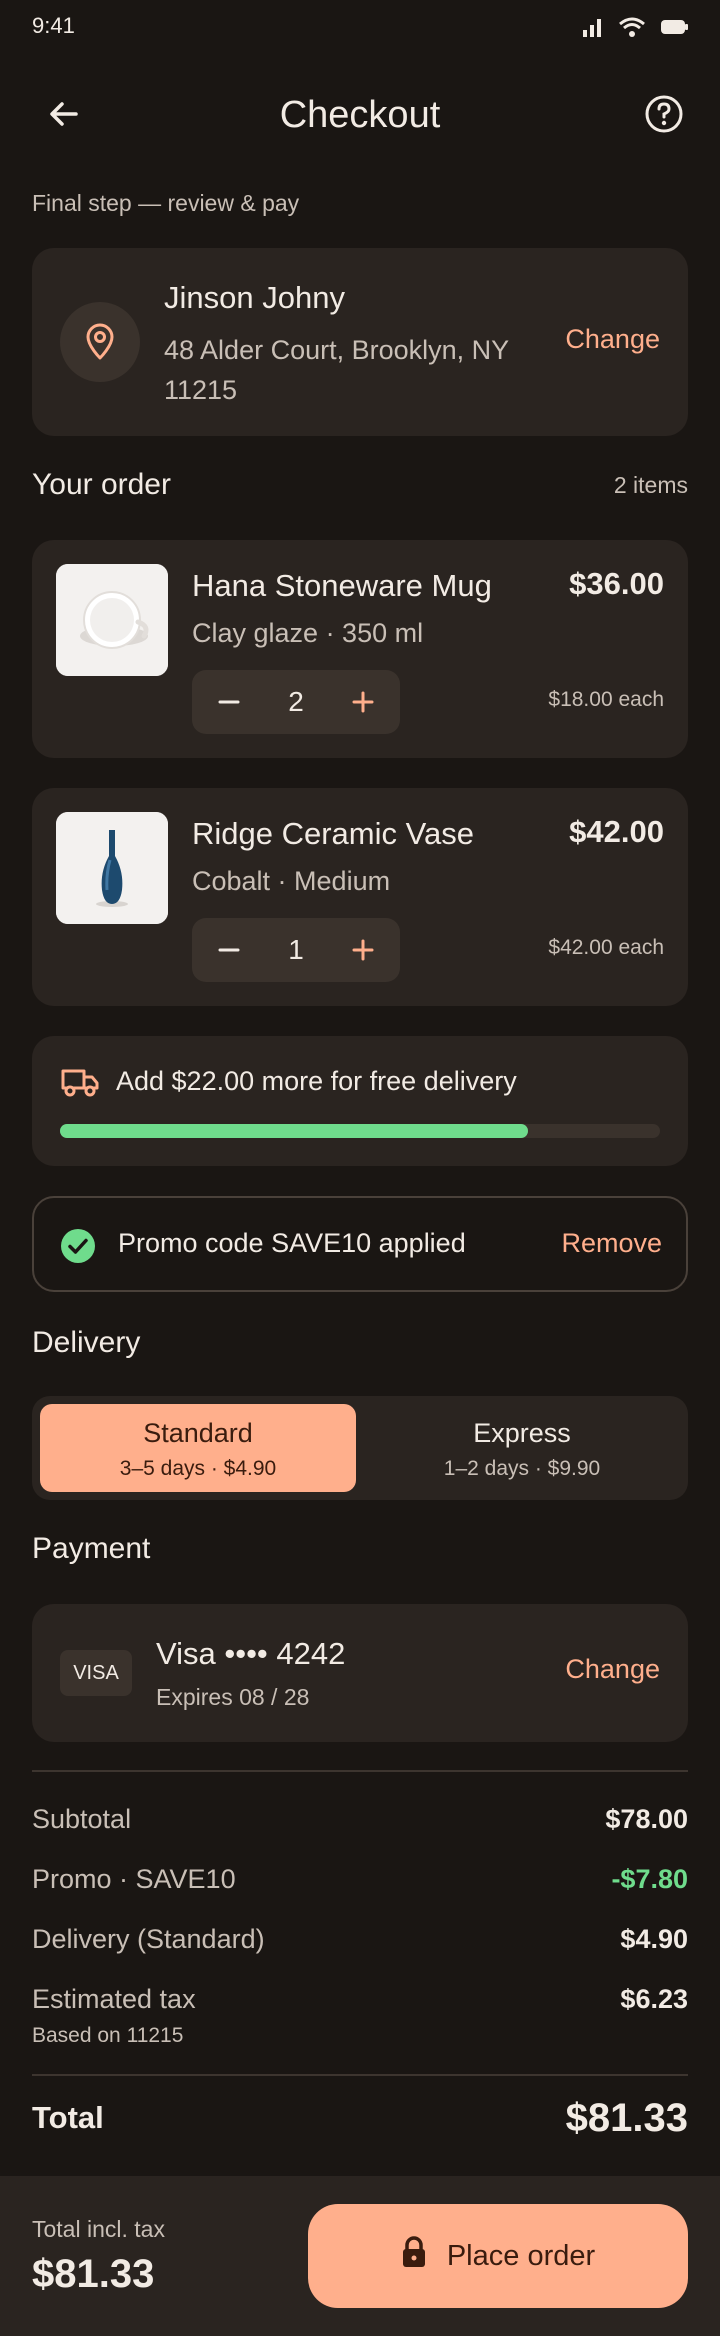 The image size is (720, 2336). I want to click on recipient-name: Jinson Johny, so click(254, 297).